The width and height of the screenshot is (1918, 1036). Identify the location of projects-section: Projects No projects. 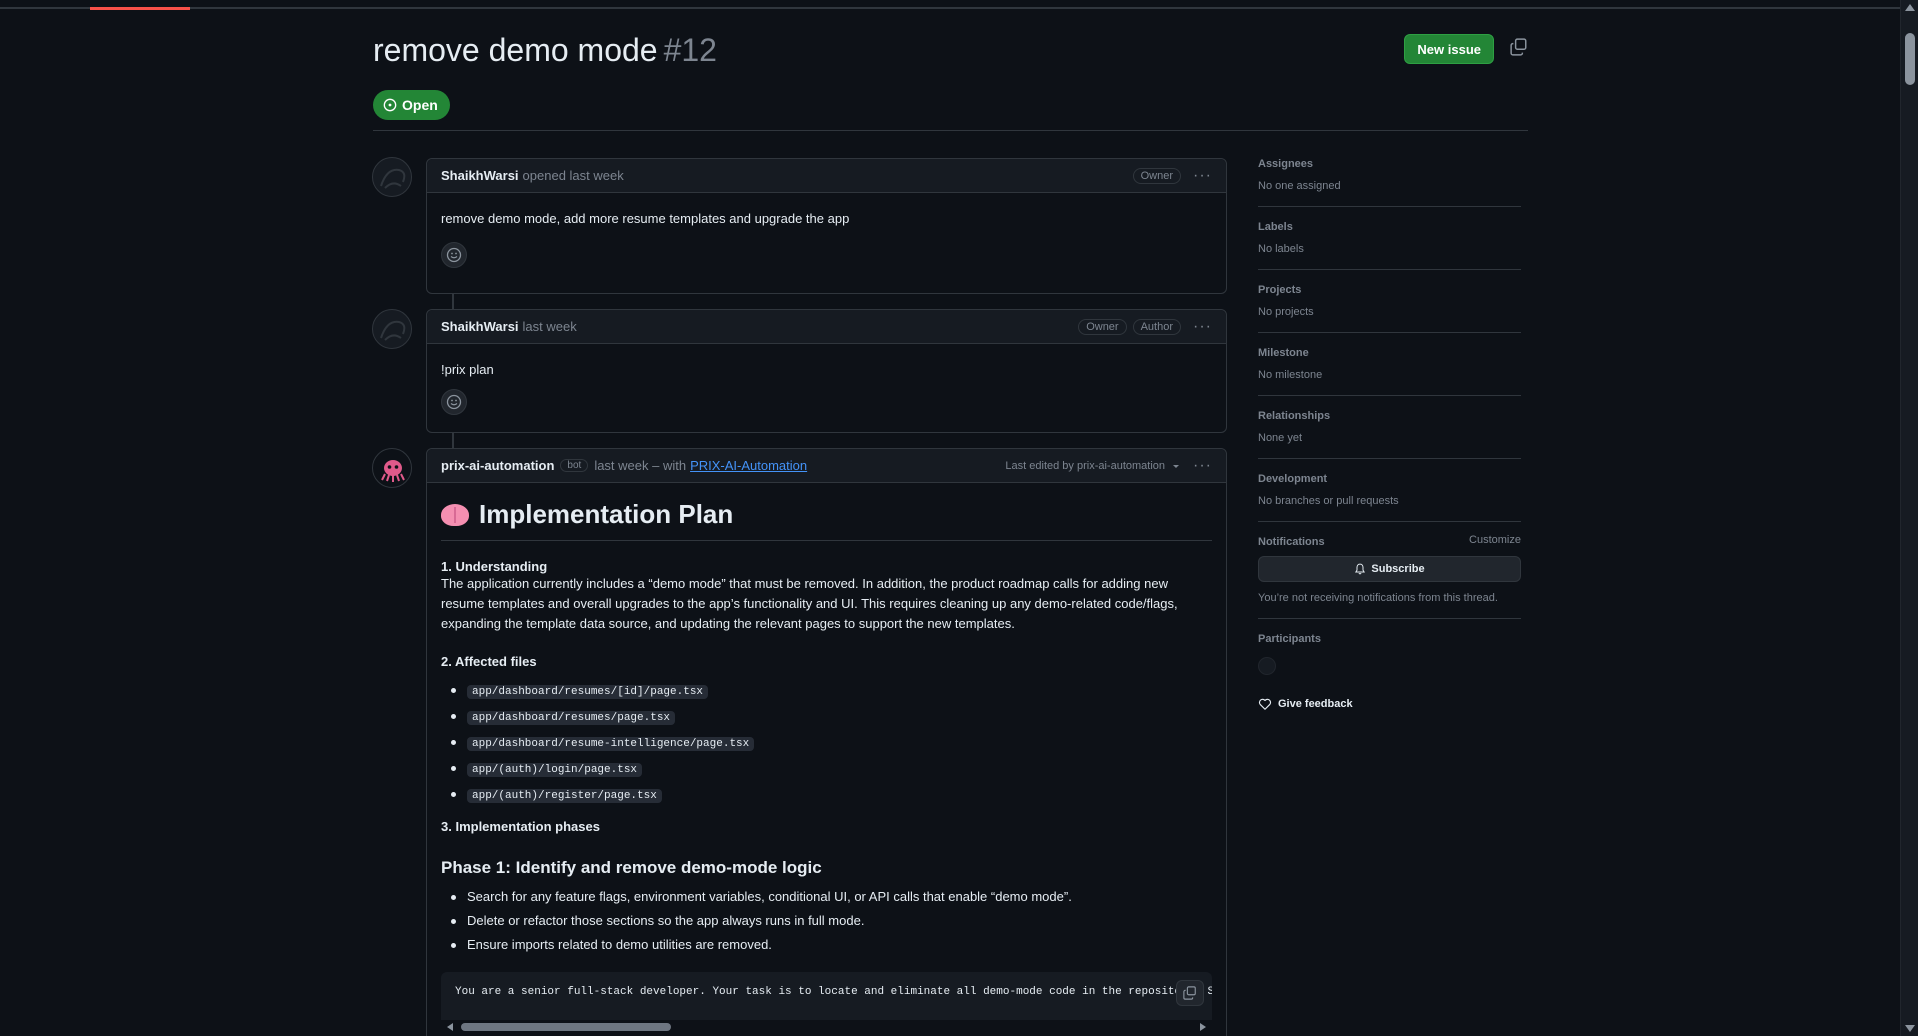
(1389, 307).